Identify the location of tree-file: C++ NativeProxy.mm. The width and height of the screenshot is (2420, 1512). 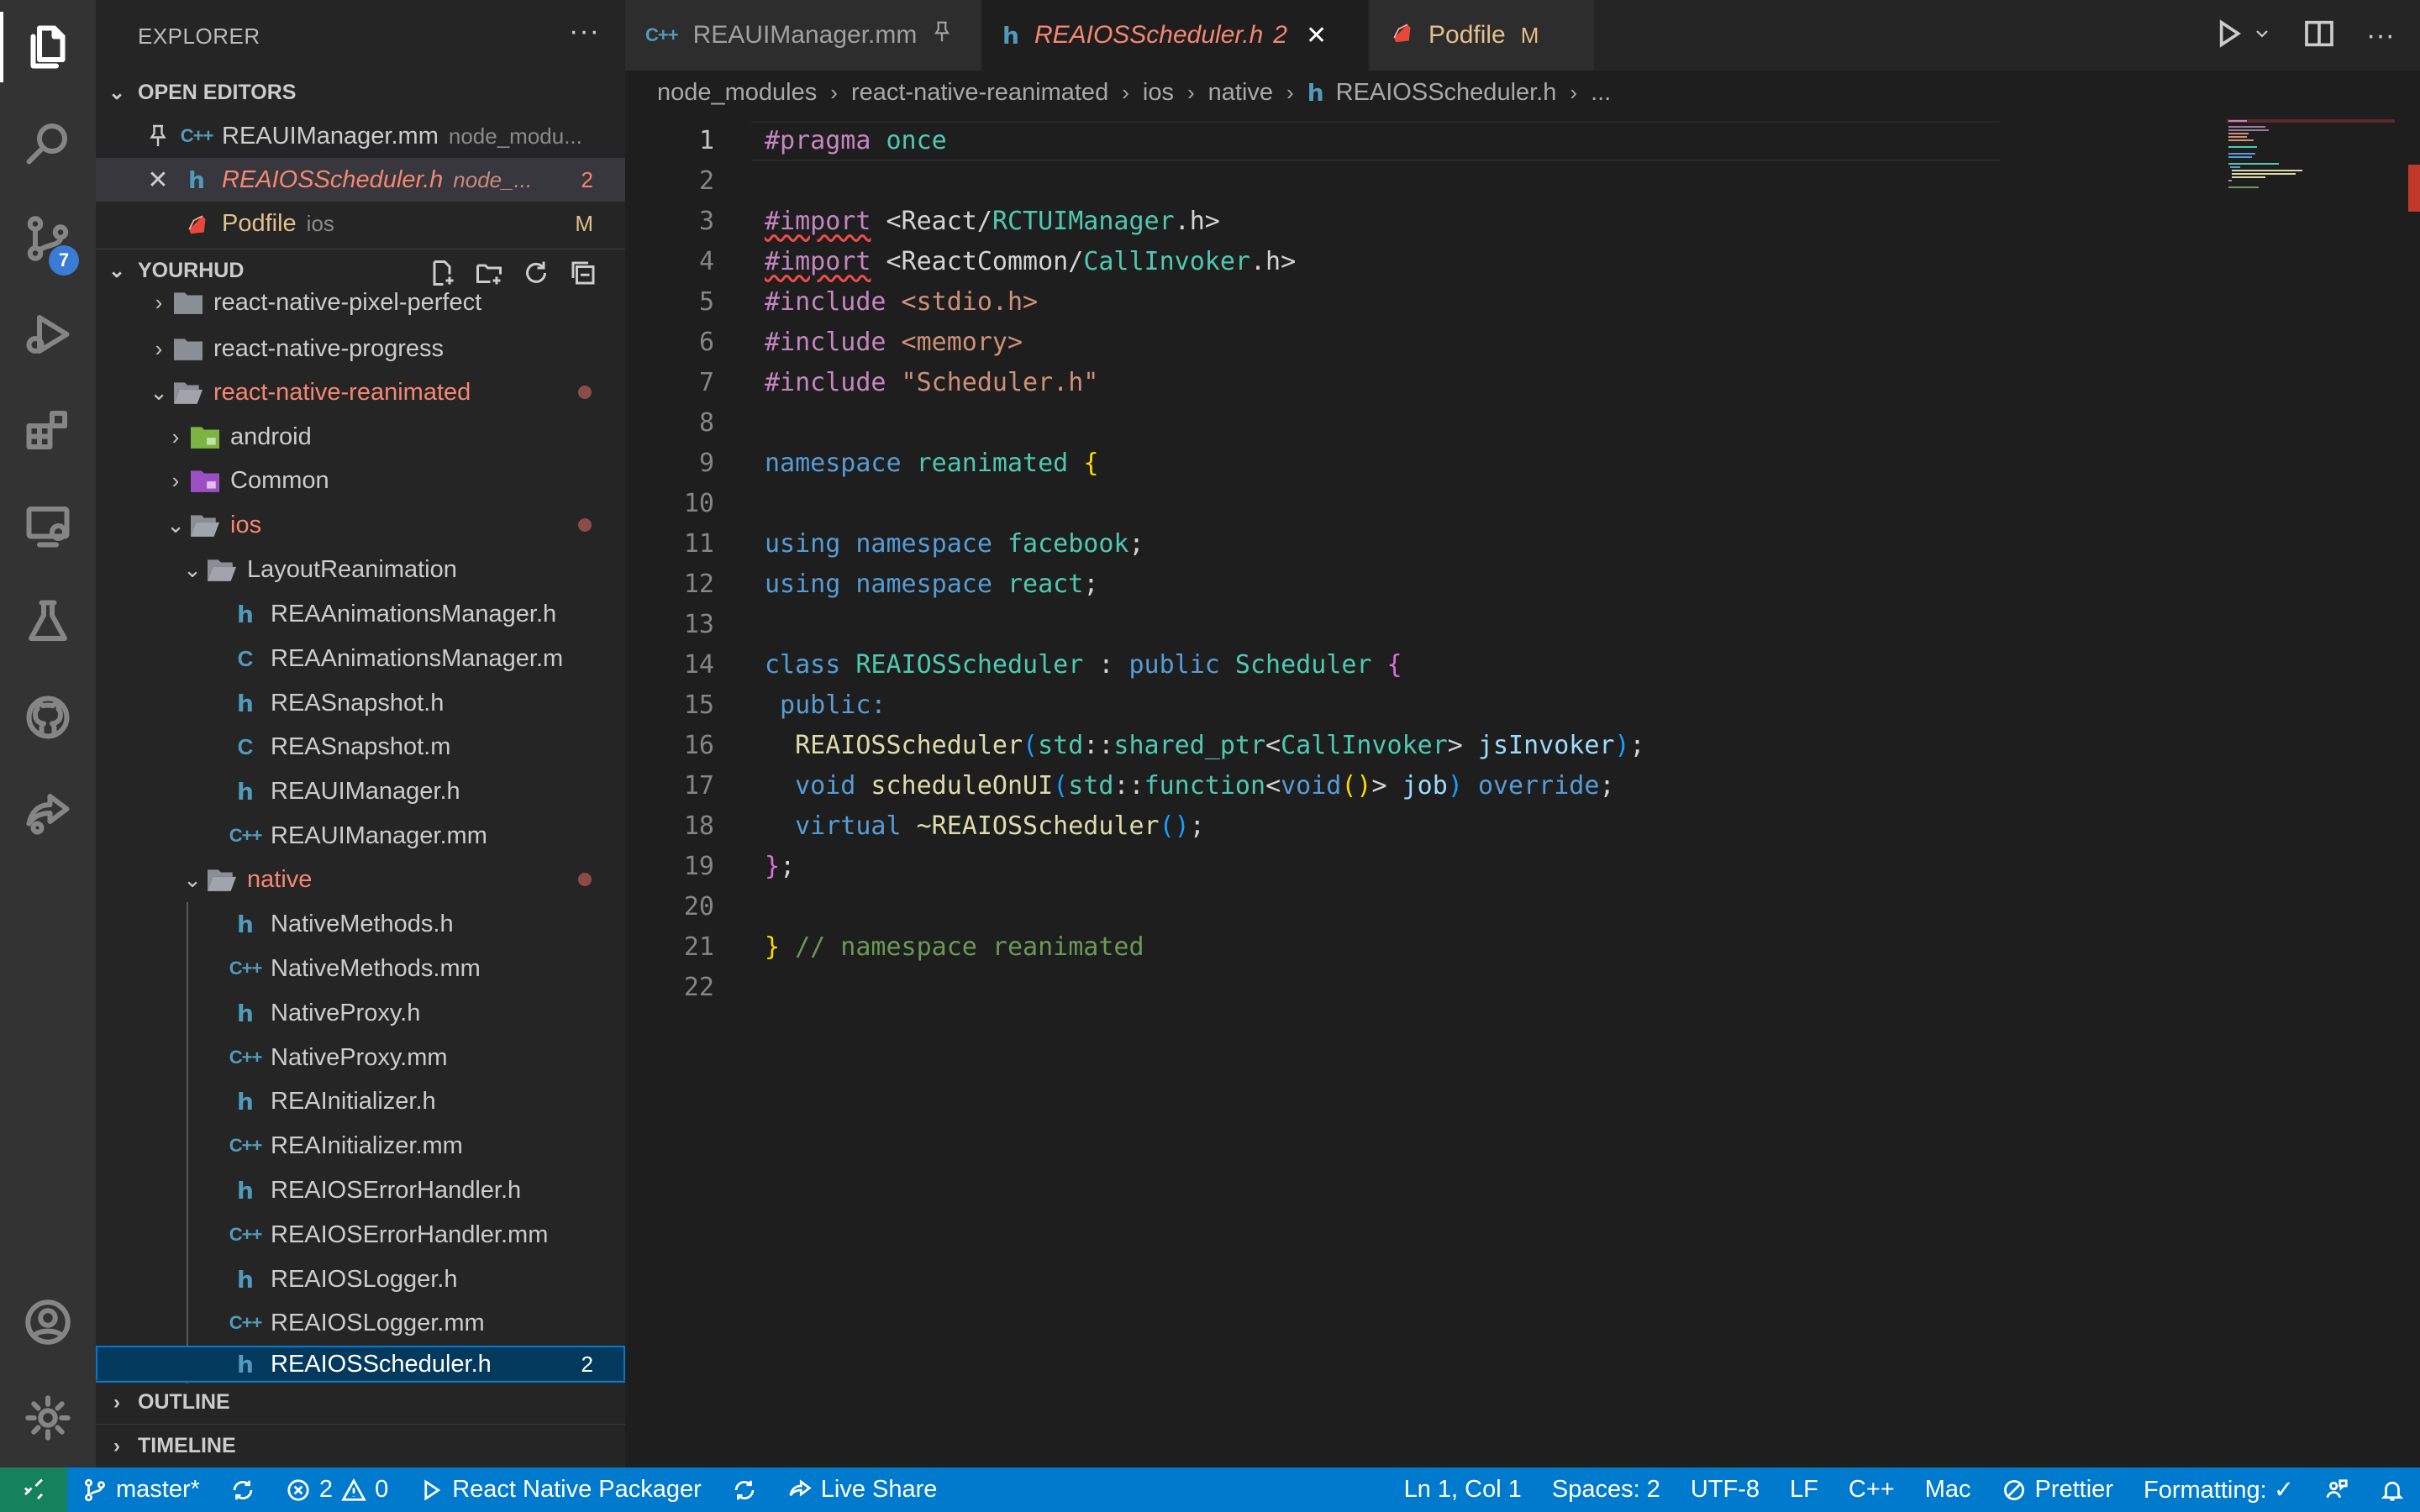
(360, 1057).